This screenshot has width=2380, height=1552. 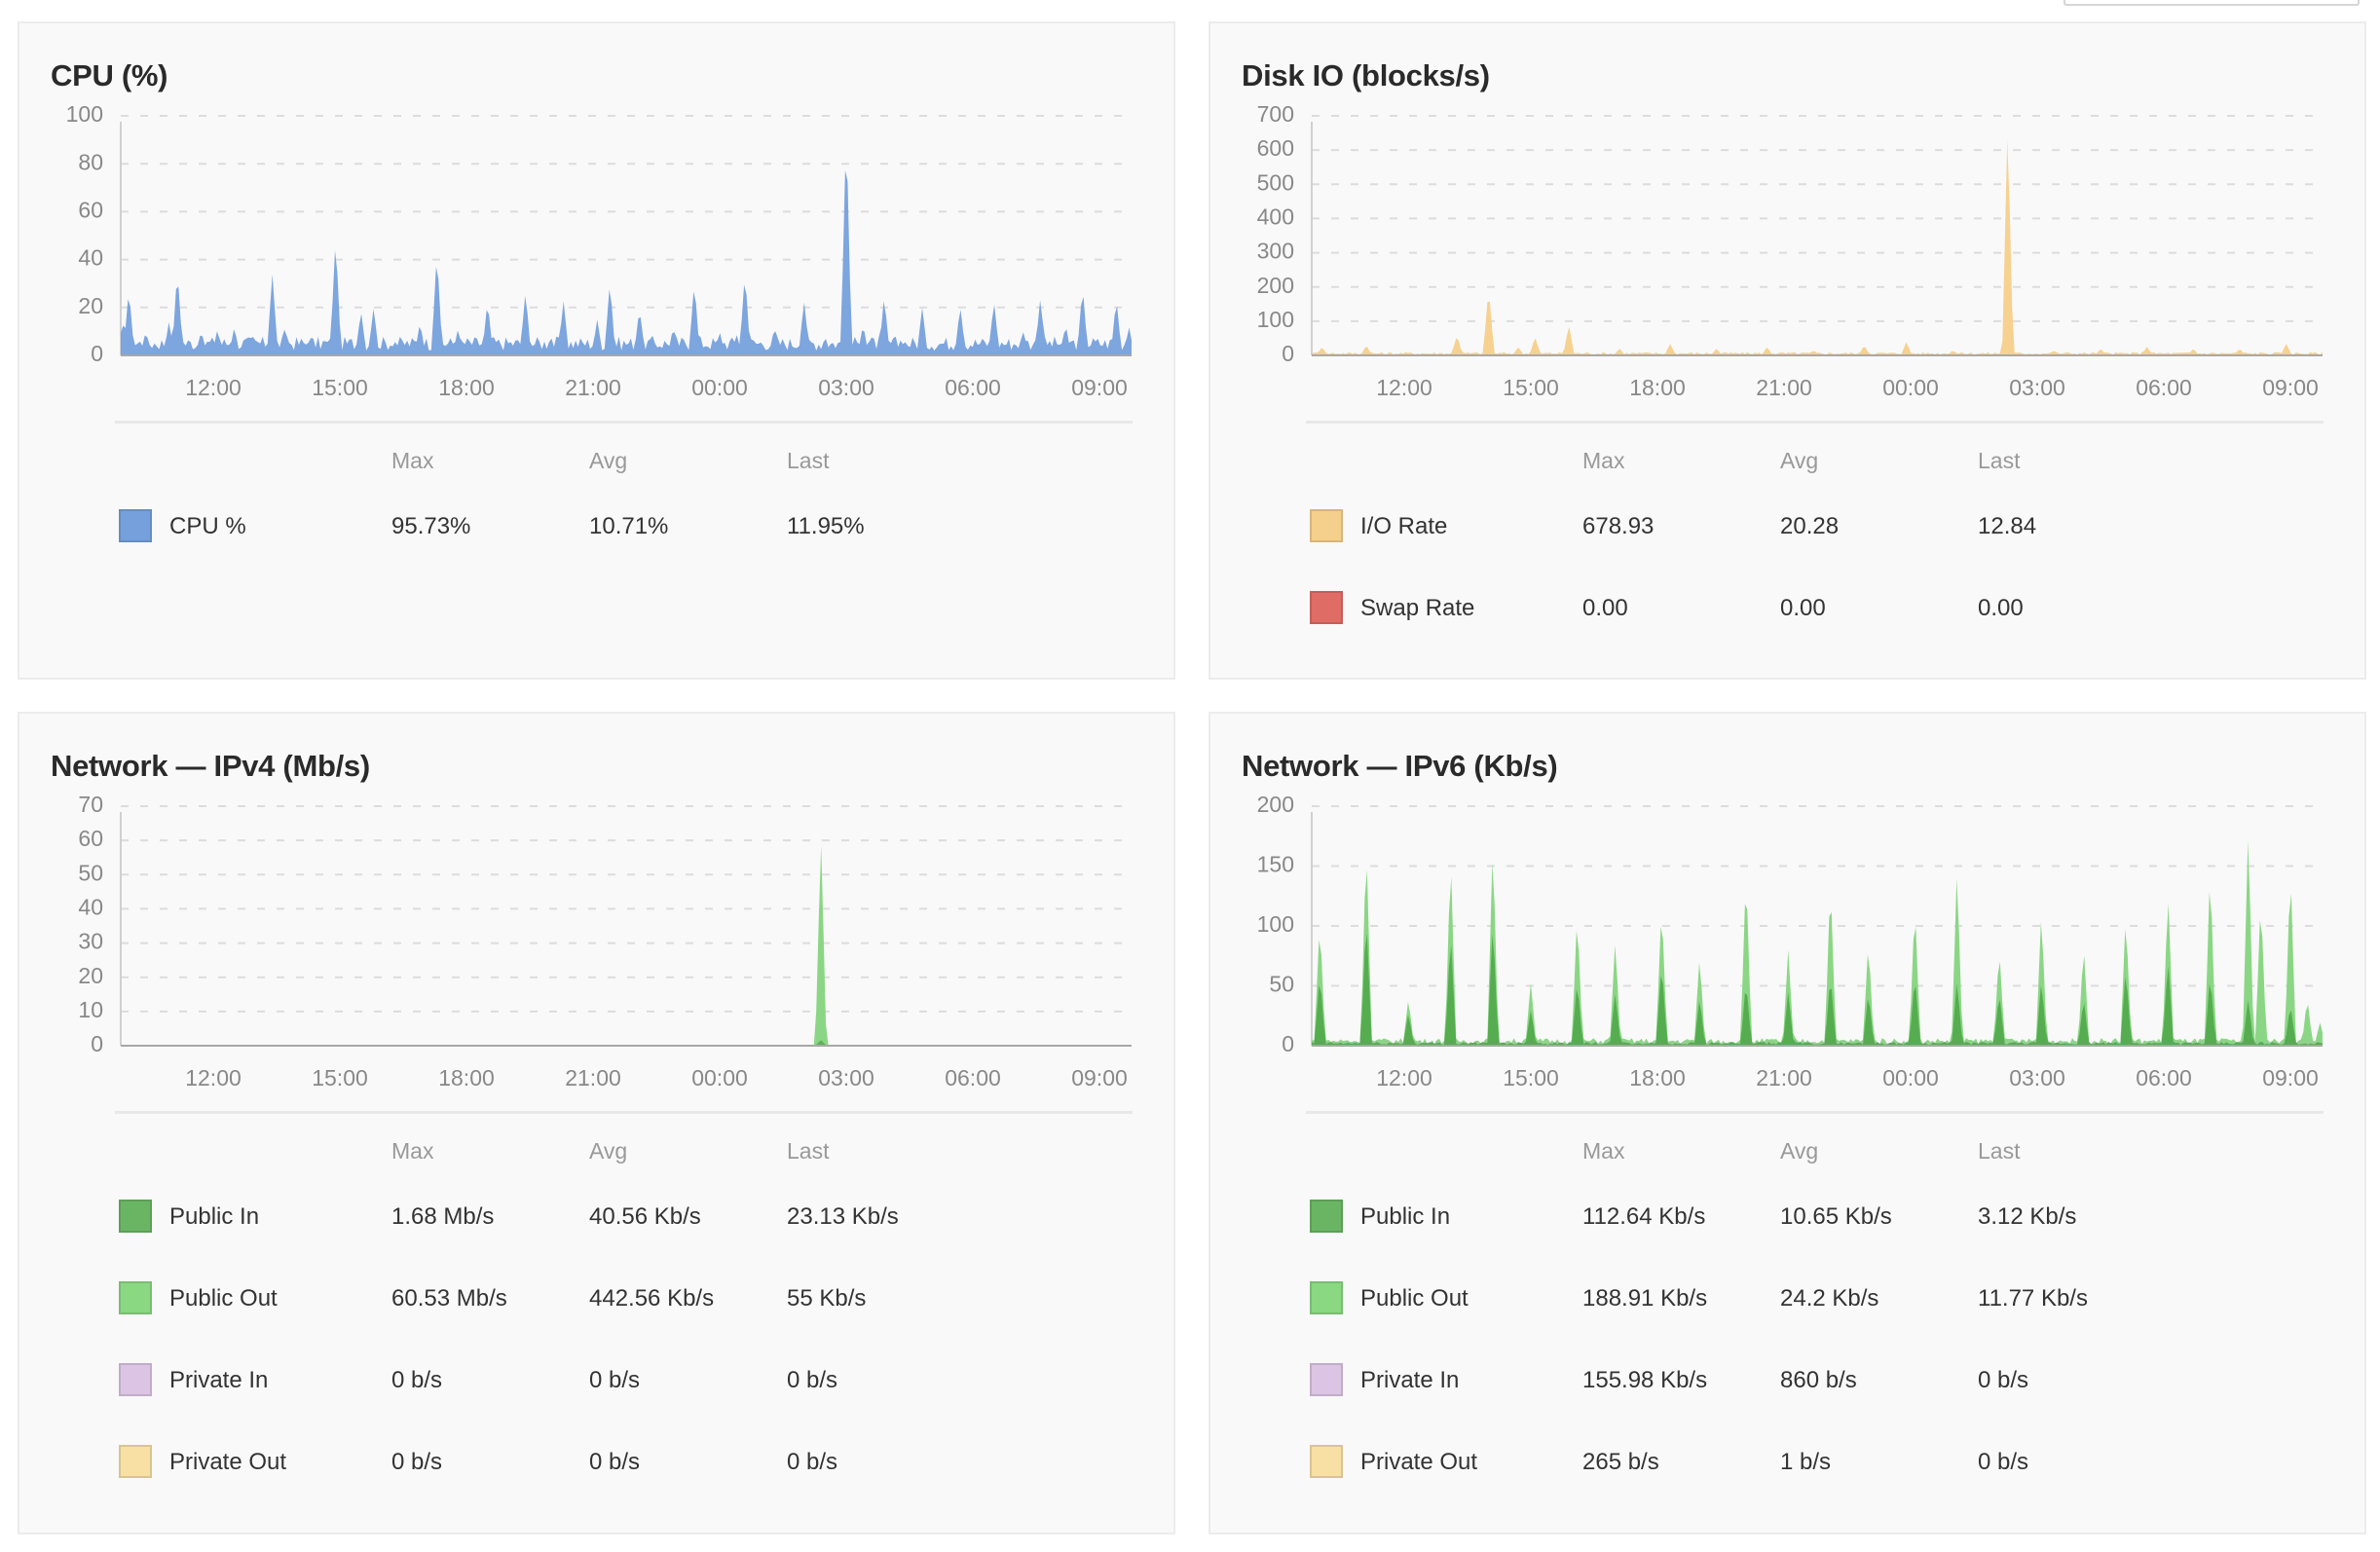 I want to click on legend-row: Public In 1.68 Mb/s 40.56 Kb/s 23.13 Kb/s, so click(x=596, y=1217).